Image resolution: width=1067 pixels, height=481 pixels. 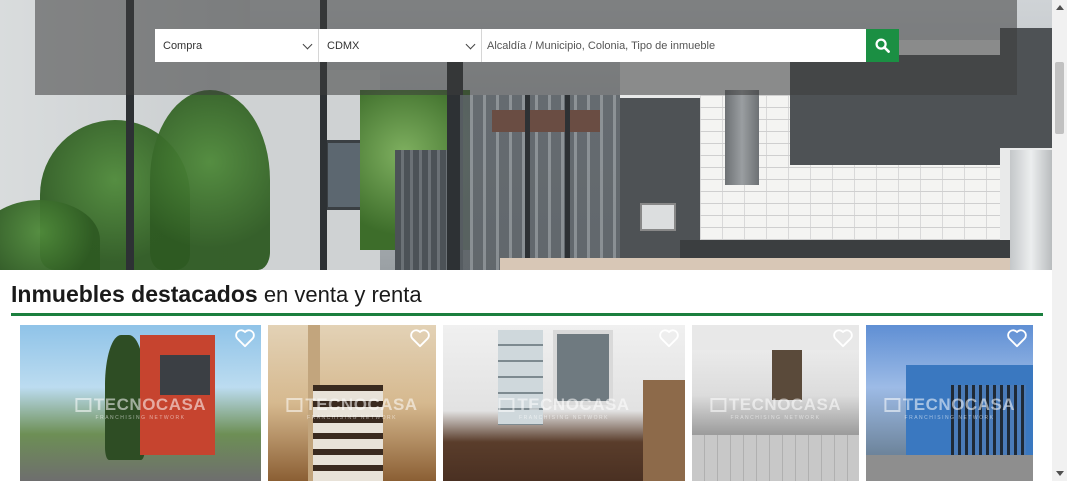 I want to click on hero-hood, so click(x=742, y=137).